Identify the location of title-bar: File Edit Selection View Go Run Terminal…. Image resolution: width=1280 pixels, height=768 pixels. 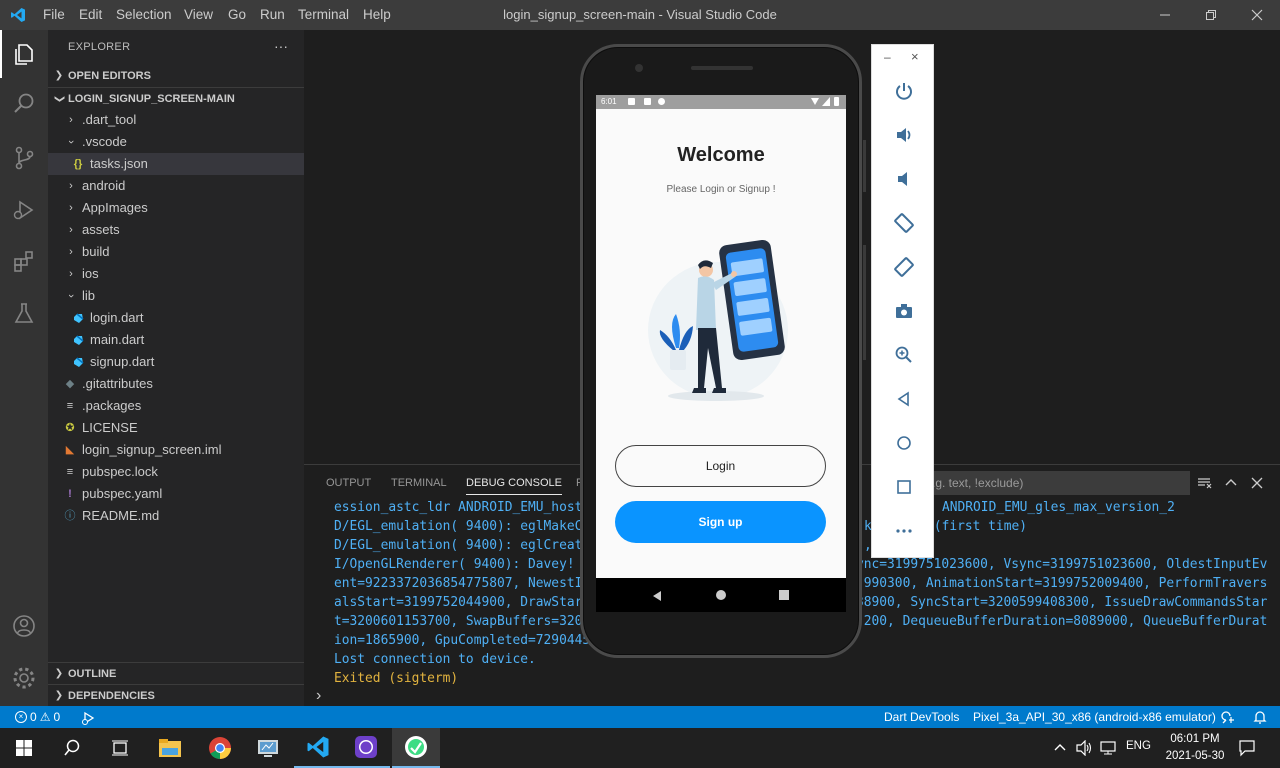
(640, 15).